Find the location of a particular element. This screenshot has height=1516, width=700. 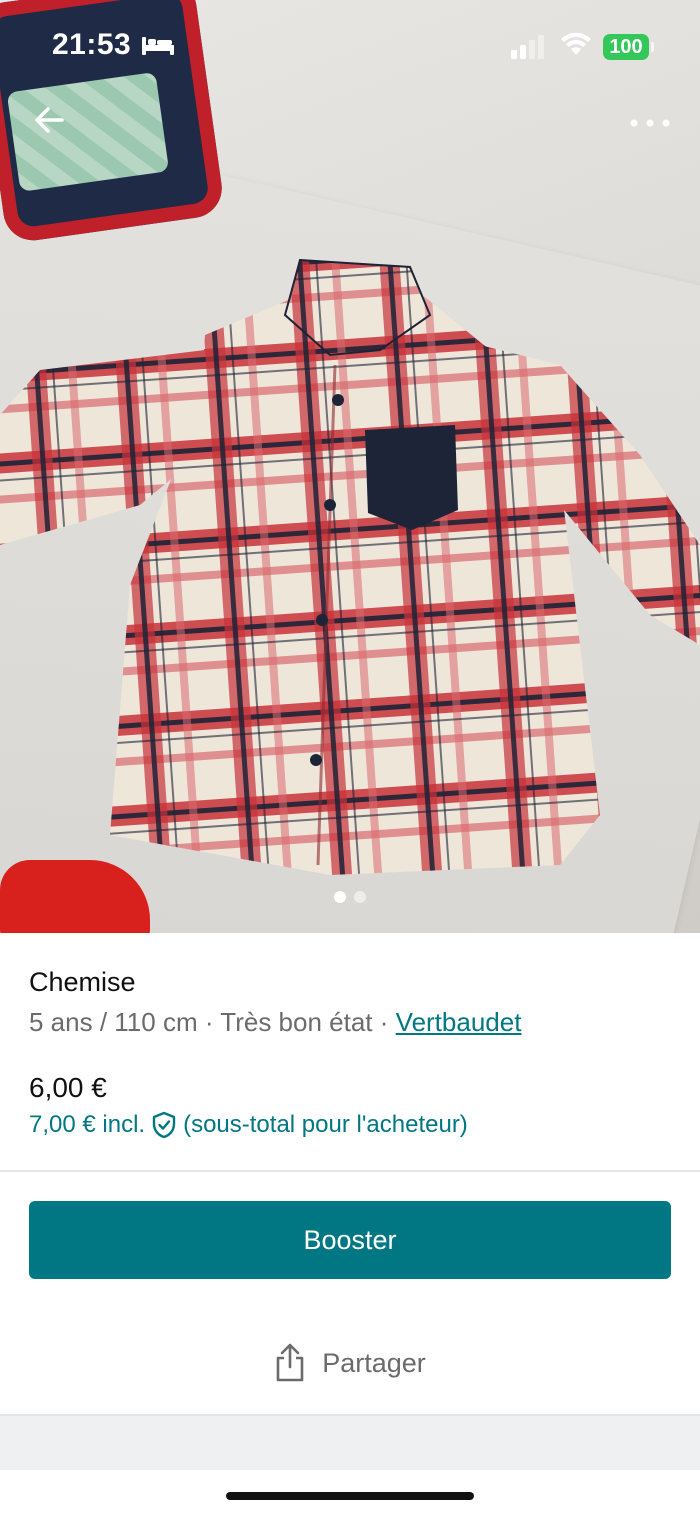

battery-level: 100 is located at coordinates (626, 46).